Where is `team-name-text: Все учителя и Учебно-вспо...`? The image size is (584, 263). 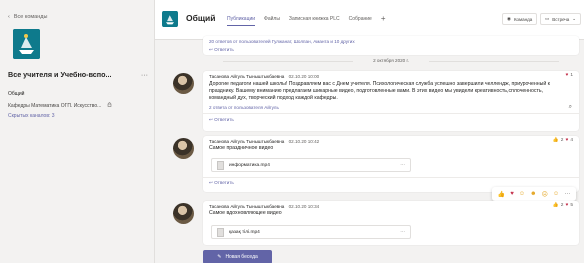 team-name-text: Все учителя и Учебно-вспо... is located at coordinates (60, 74).